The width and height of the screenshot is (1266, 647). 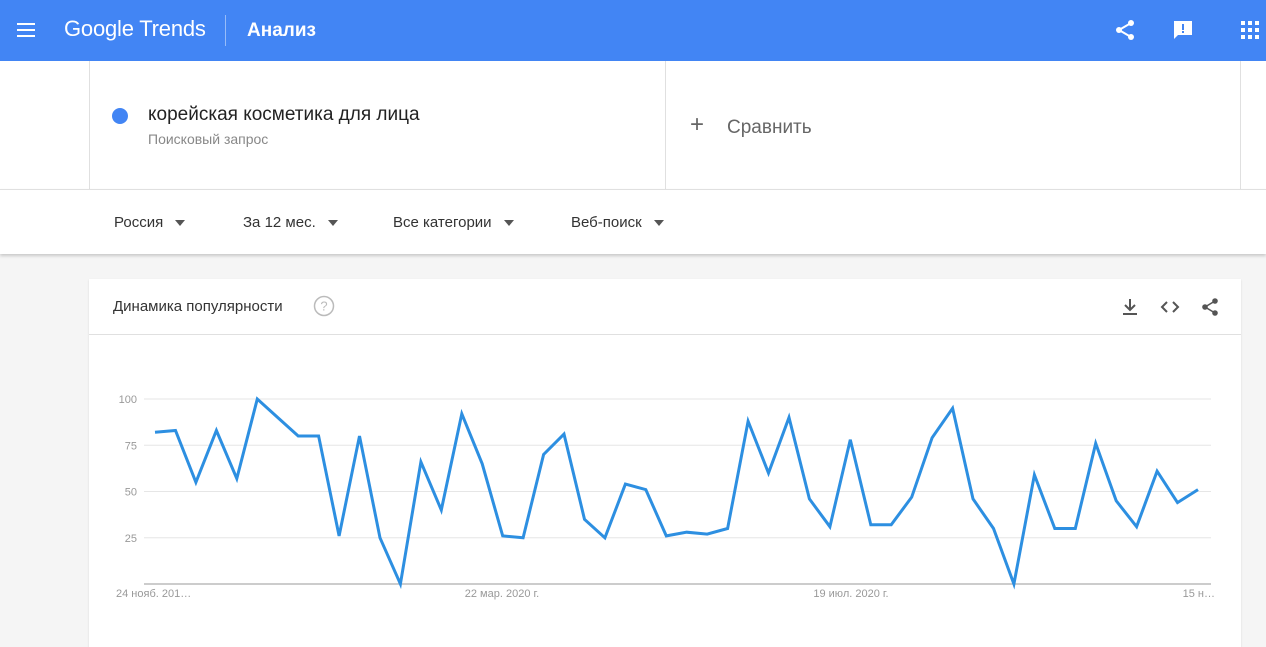 I want to click on y-tick-label: 50, so click(x=131, y=493).